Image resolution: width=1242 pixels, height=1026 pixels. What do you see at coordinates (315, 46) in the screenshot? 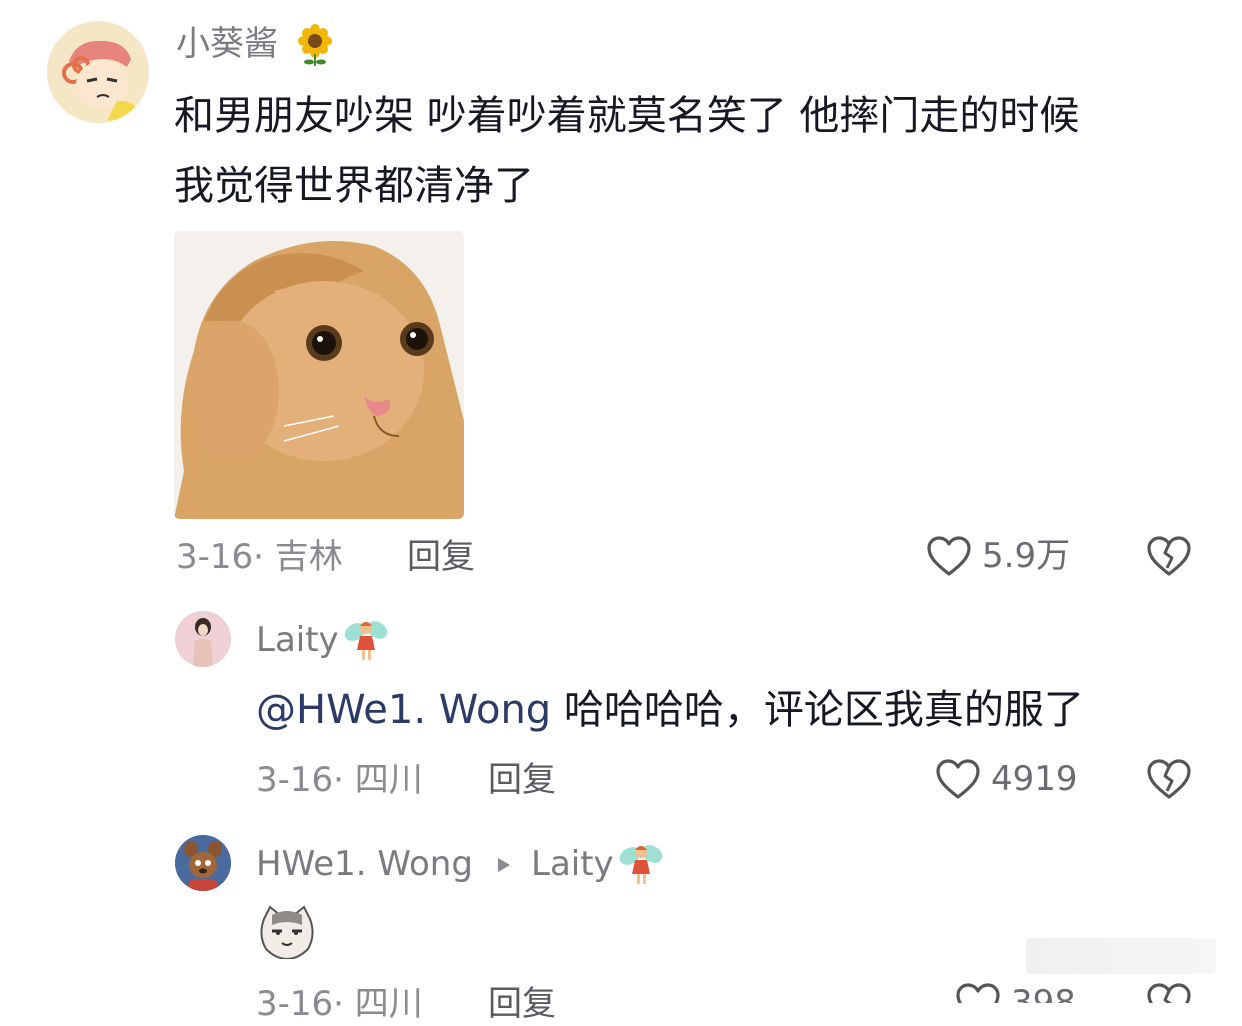
I see `sunflower-icon` at bounding box center [315, 46].